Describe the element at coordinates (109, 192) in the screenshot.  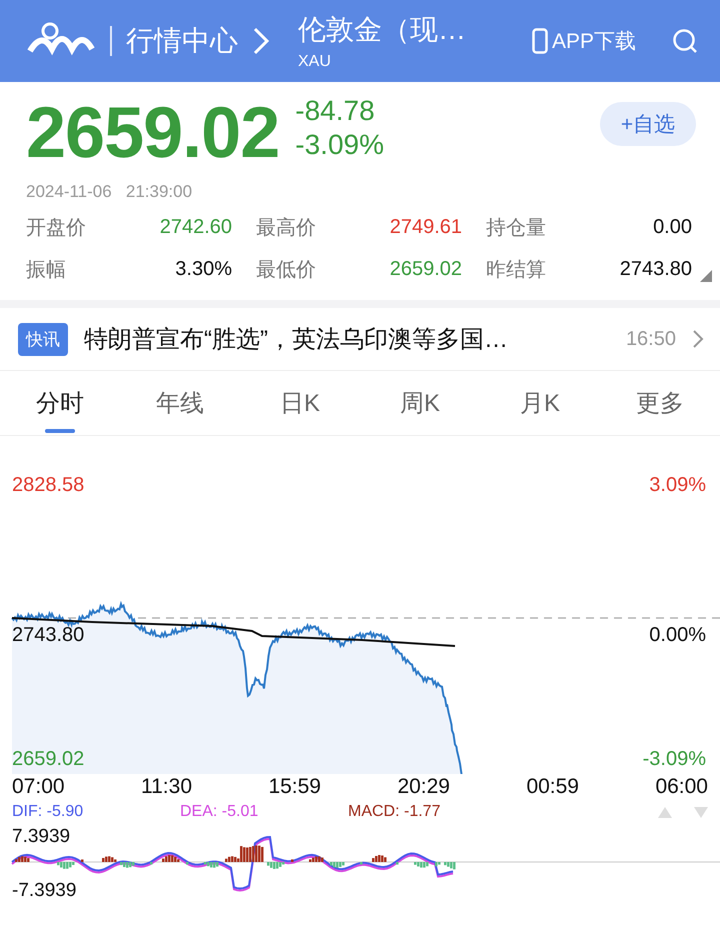
I see `timestamp: 2024-11-06 21:39:00` at that location.